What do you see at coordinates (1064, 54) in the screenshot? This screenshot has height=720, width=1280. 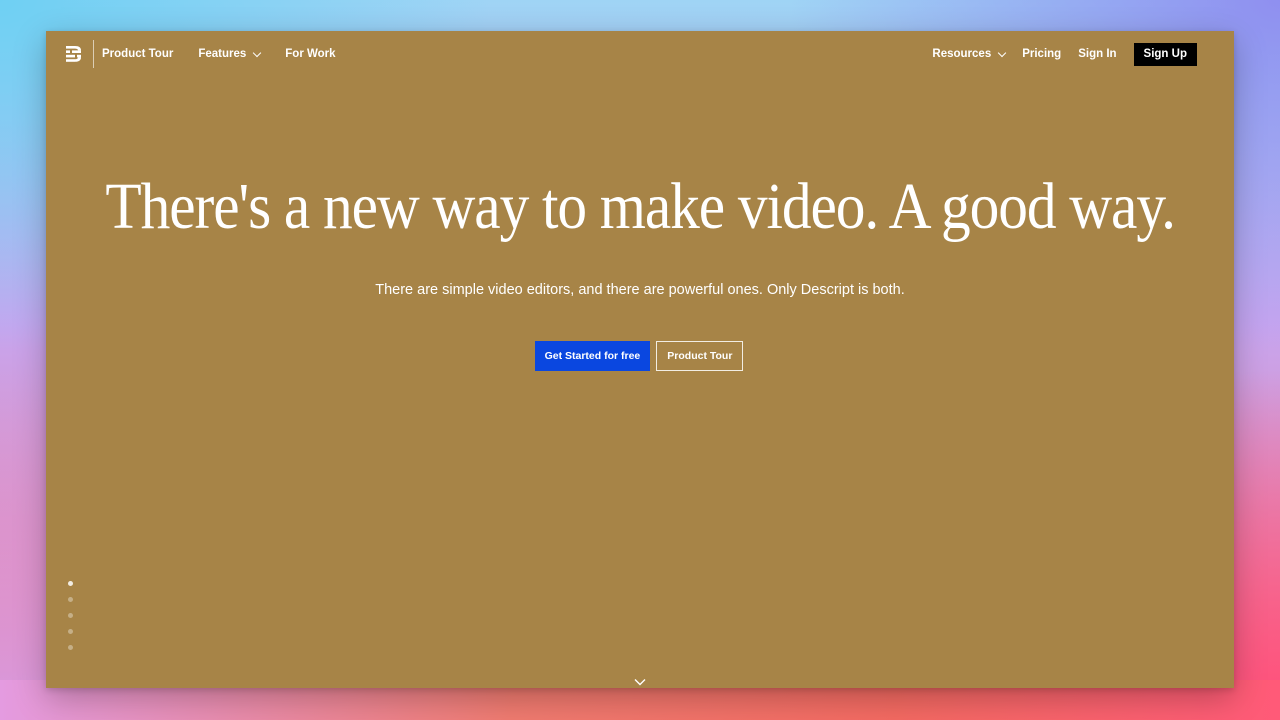 I see `nav-right-links: Resources Pricing Sign In Sign Up` at bounding box center [1064, 54].